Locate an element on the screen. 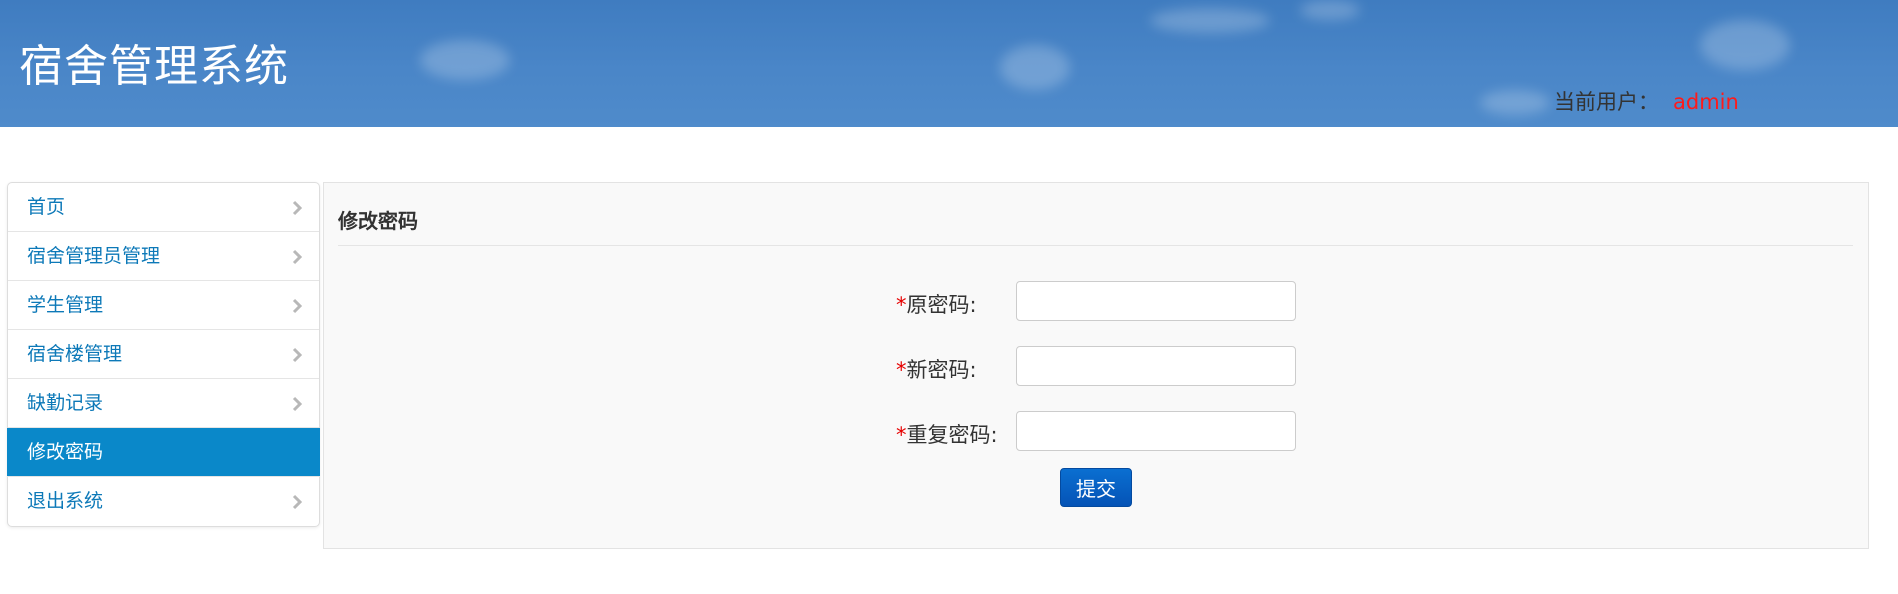 The image size is (1898, 594). repeat-password-input is located at coordinates (1156, 431).